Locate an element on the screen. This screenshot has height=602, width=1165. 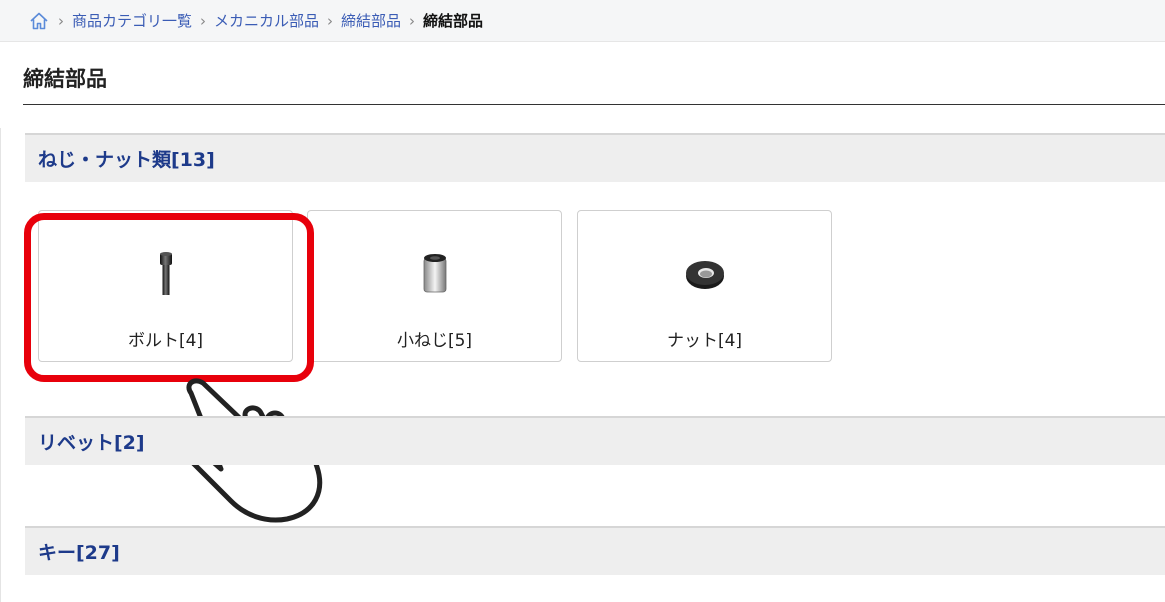
home-icon is located at coordinates (39, 21).